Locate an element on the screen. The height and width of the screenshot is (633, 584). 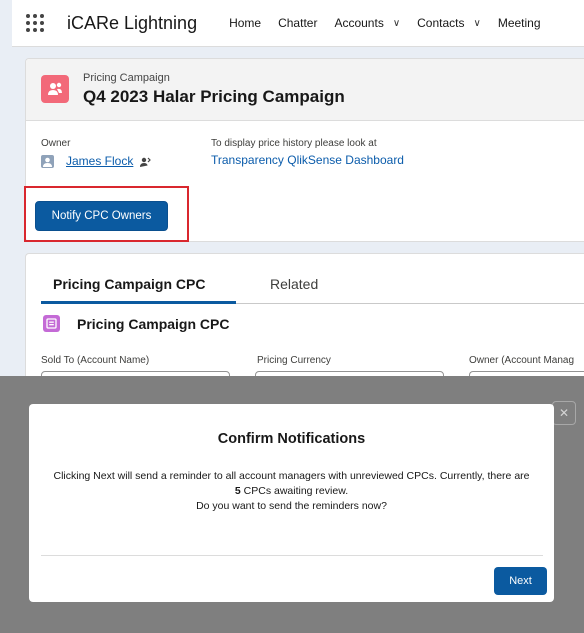
pricing-campaign-object-icon is located at coordinates (55, 89).